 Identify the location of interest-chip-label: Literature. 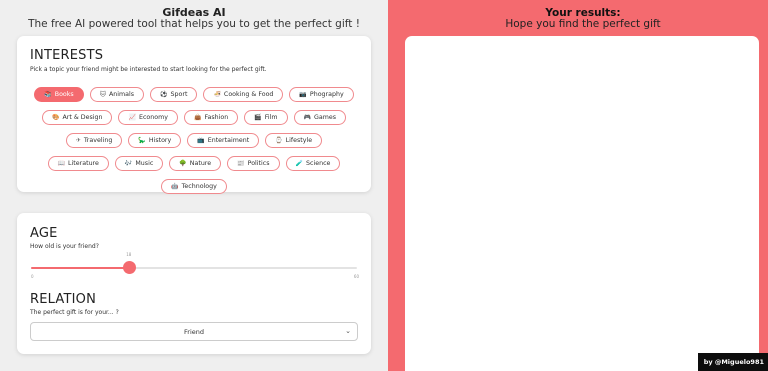
(83, 163).